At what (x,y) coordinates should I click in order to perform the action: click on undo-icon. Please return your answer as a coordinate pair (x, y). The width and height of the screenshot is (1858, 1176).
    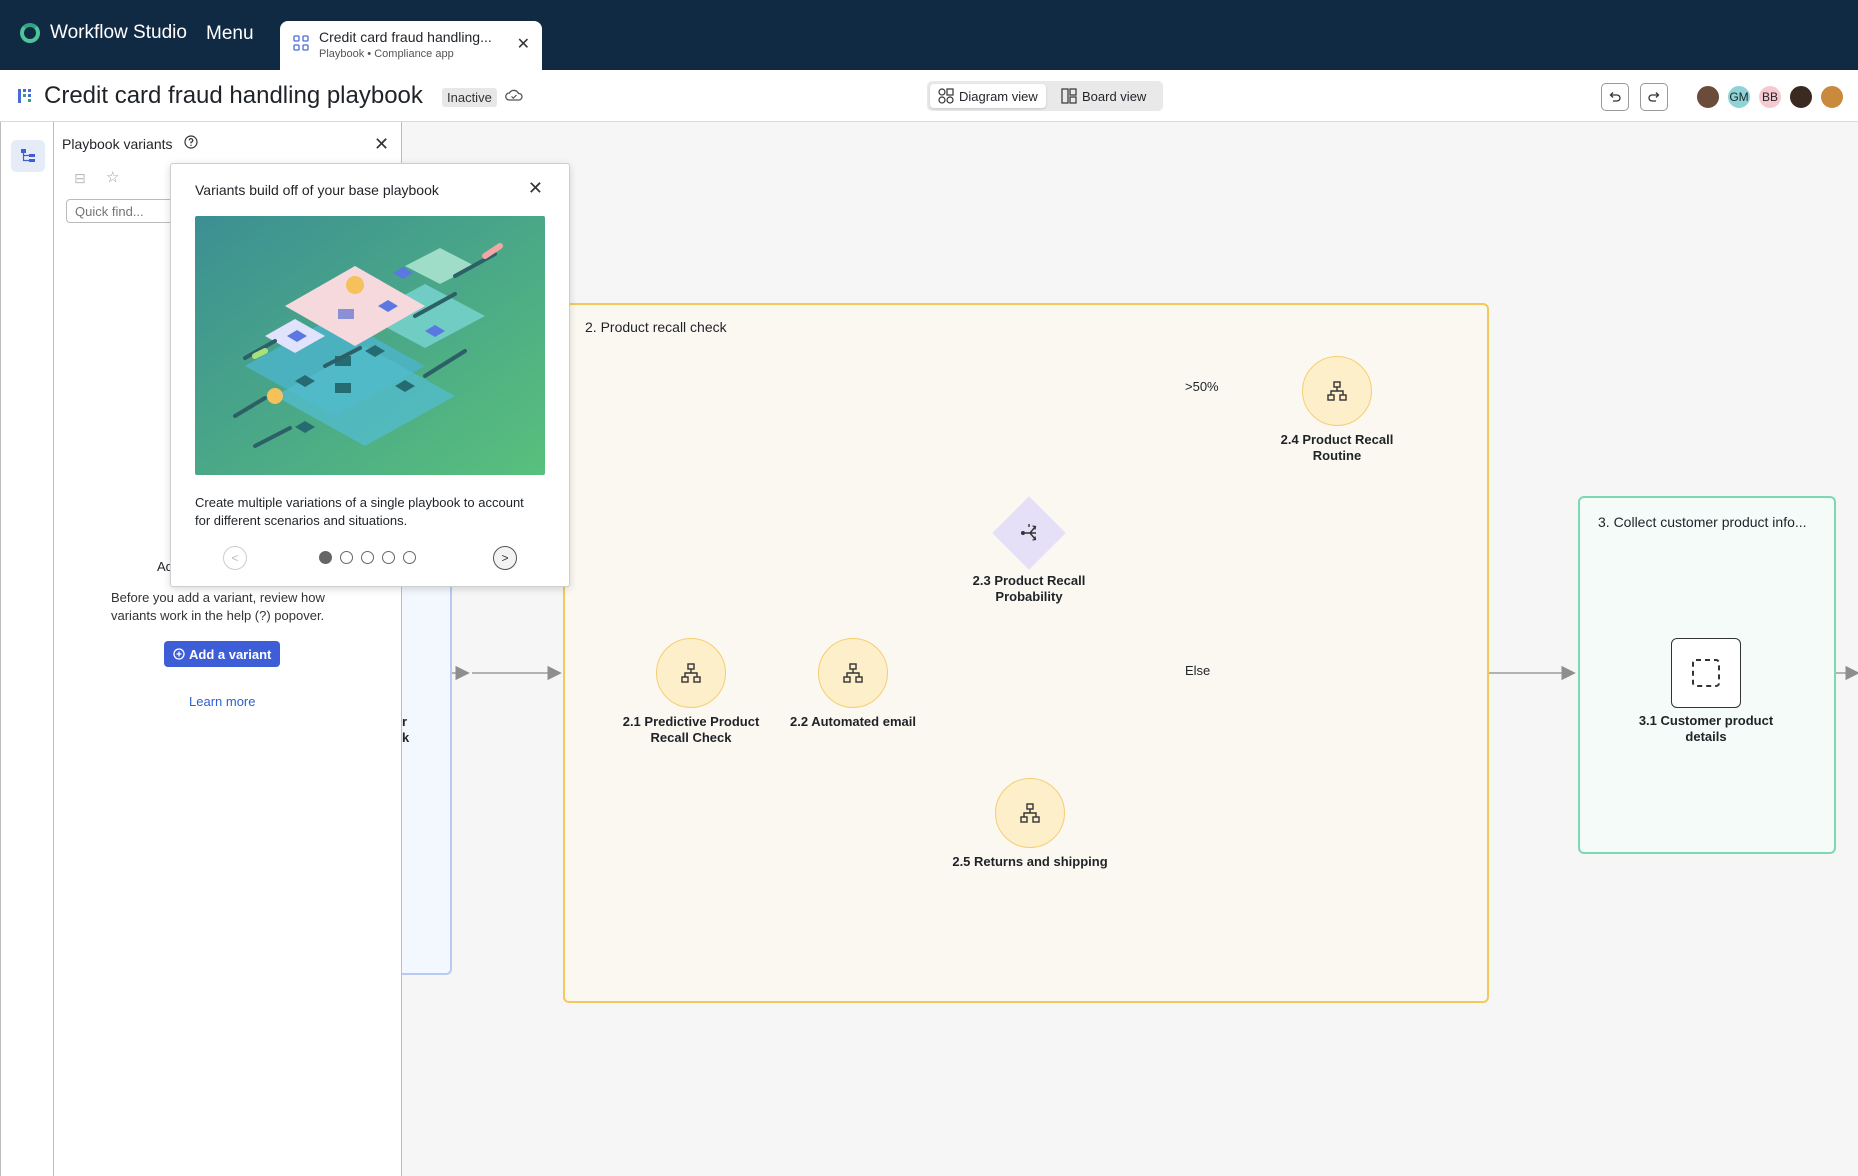
    Looking at the image, I should click on (1615, 97).